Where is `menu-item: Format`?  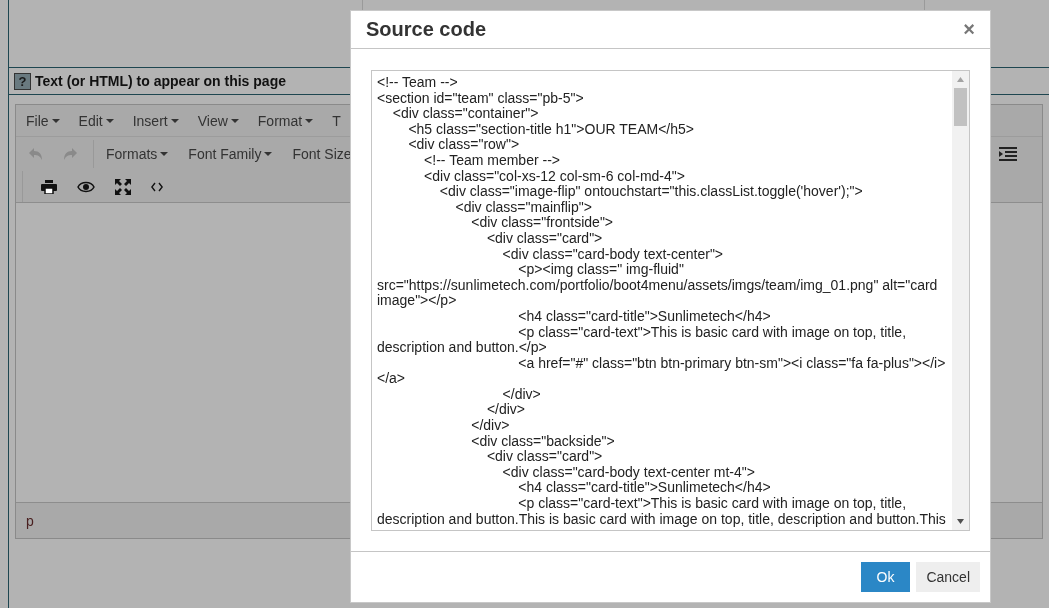
menu-item: Format is located at coordinates (285, 120).